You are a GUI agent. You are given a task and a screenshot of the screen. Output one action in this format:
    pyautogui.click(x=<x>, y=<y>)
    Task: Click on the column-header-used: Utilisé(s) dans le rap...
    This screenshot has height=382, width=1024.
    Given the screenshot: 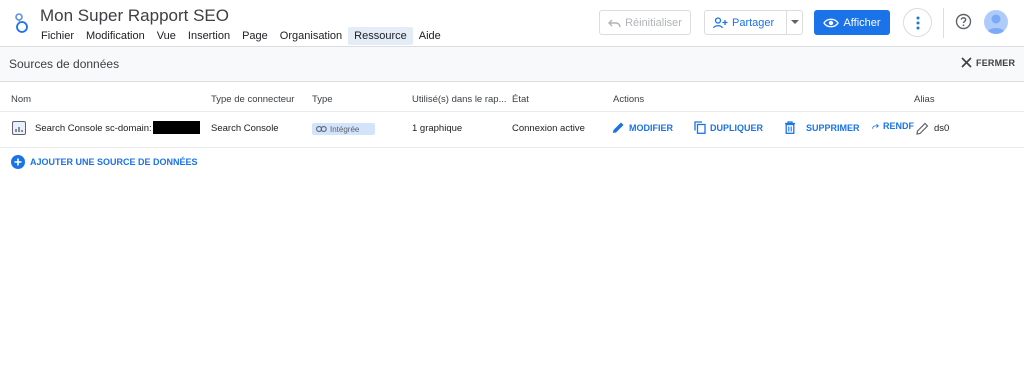 What is the action you would take?
    pyautogui.click(x=459, y=99)
    